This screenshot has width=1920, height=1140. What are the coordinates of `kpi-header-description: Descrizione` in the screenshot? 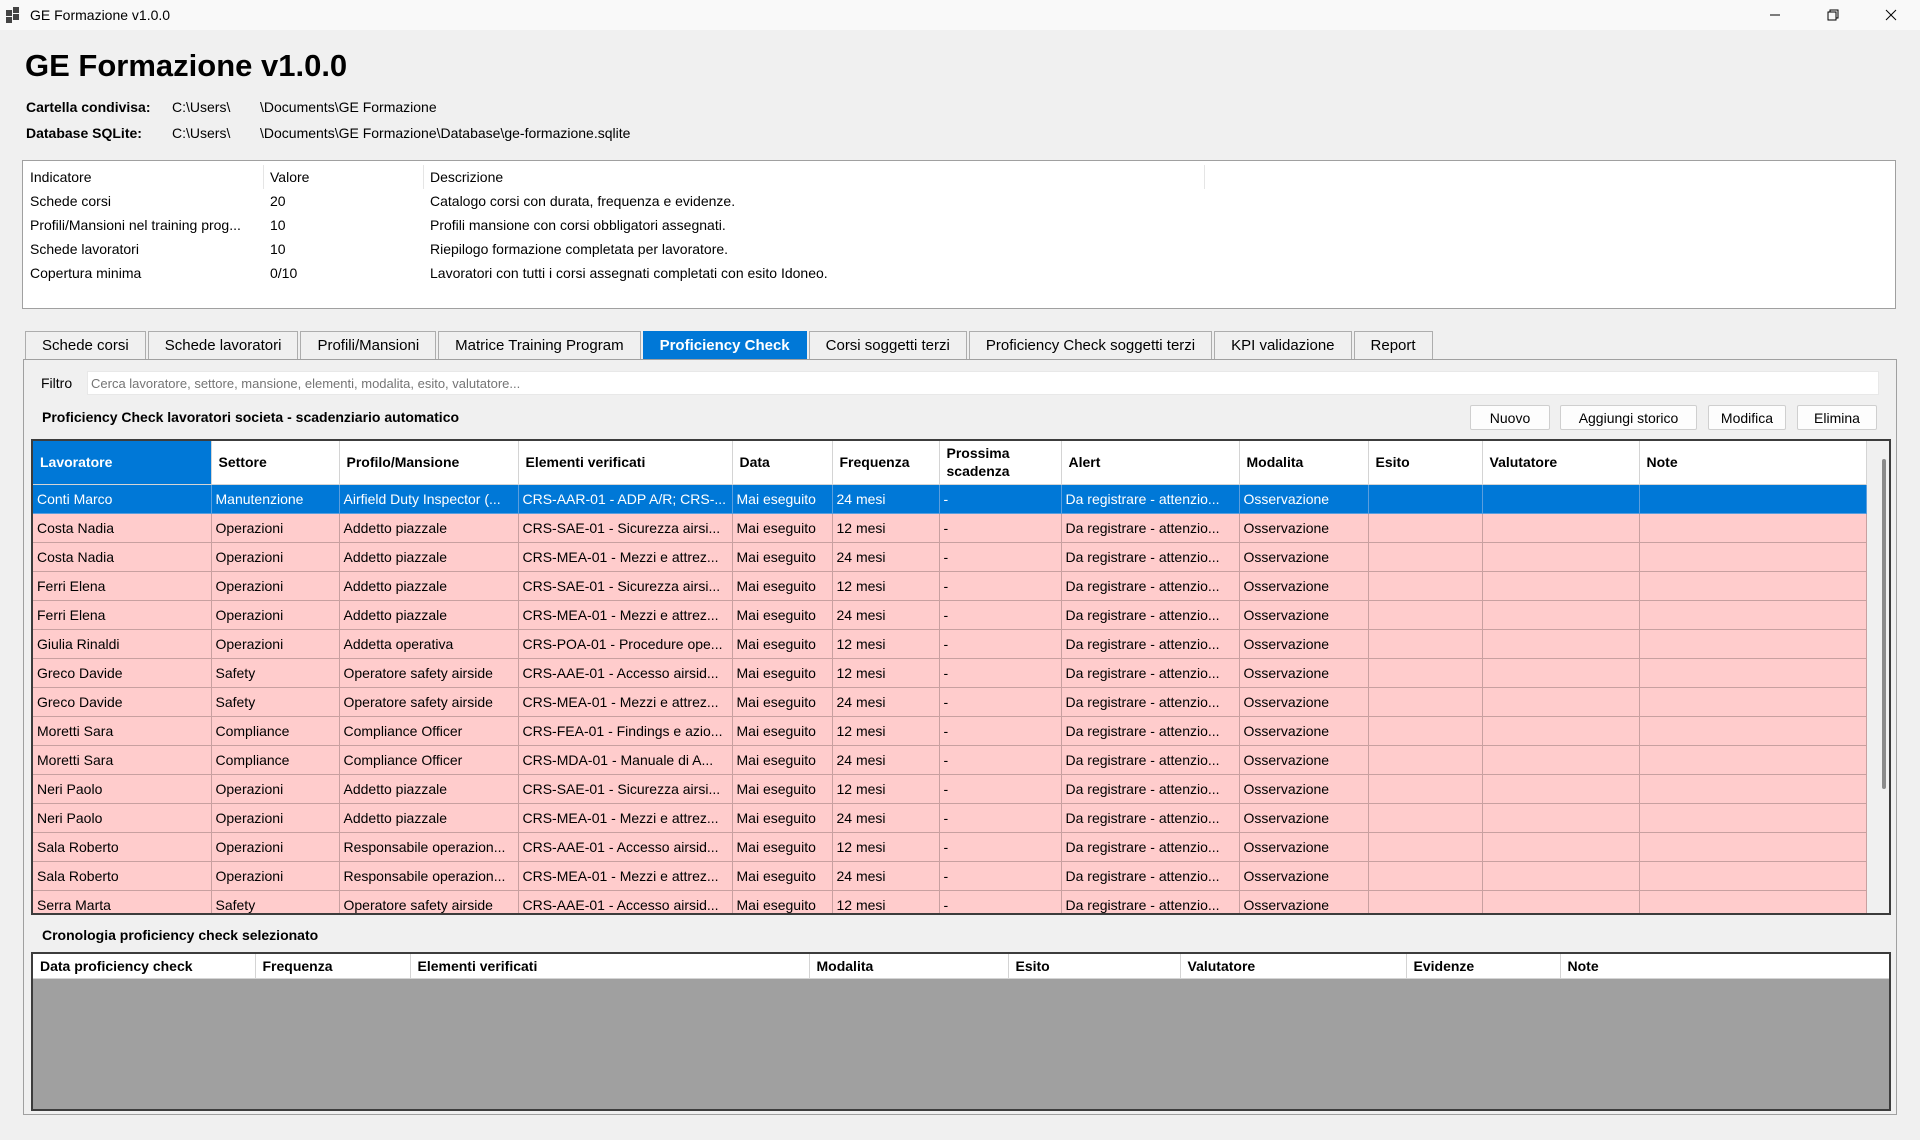 It's located at (466, 177).